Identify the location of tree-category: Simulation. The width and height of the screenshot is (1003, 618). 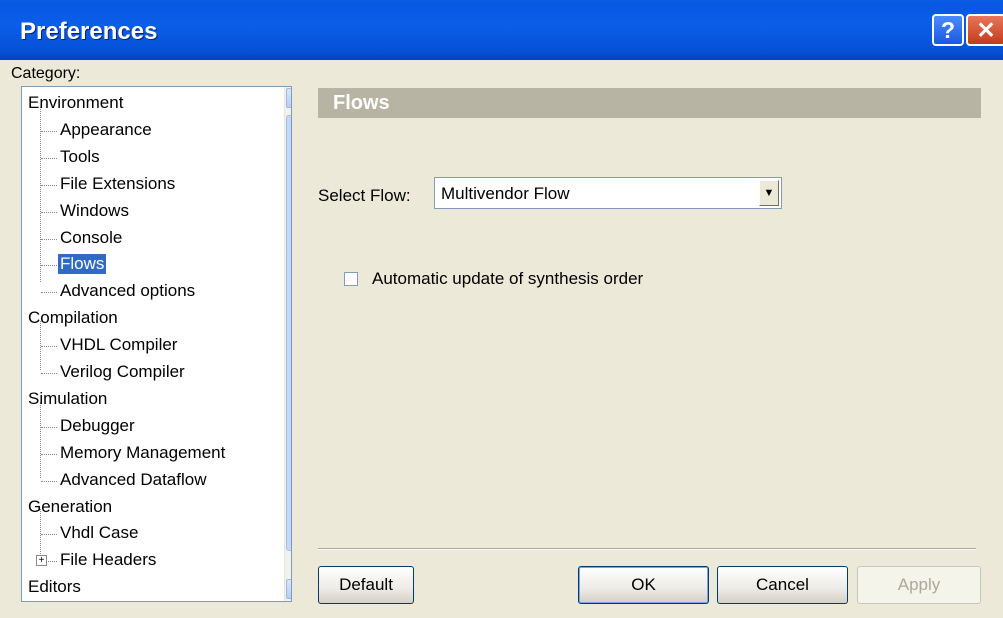
(67, 399).